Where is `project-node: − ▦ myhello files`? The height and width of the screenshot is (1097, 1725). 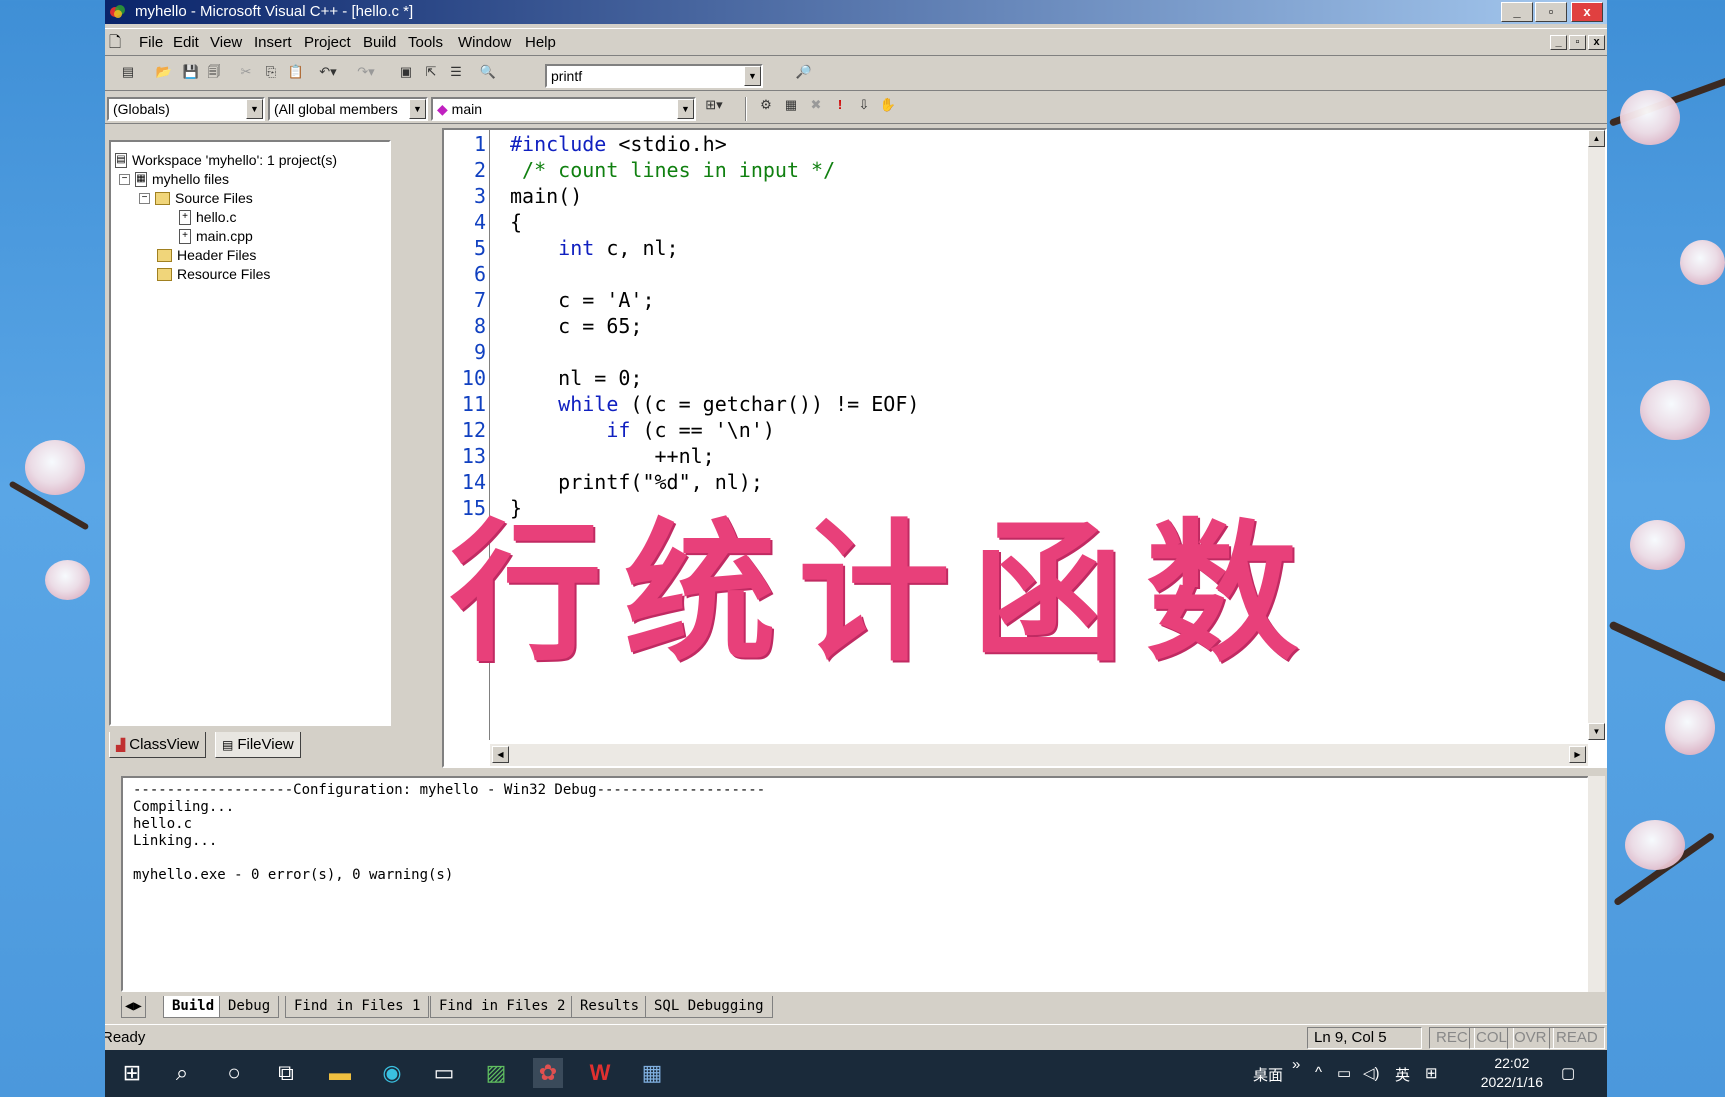
project-node: − ▦ myhello files is located at coordinates (174, 179).